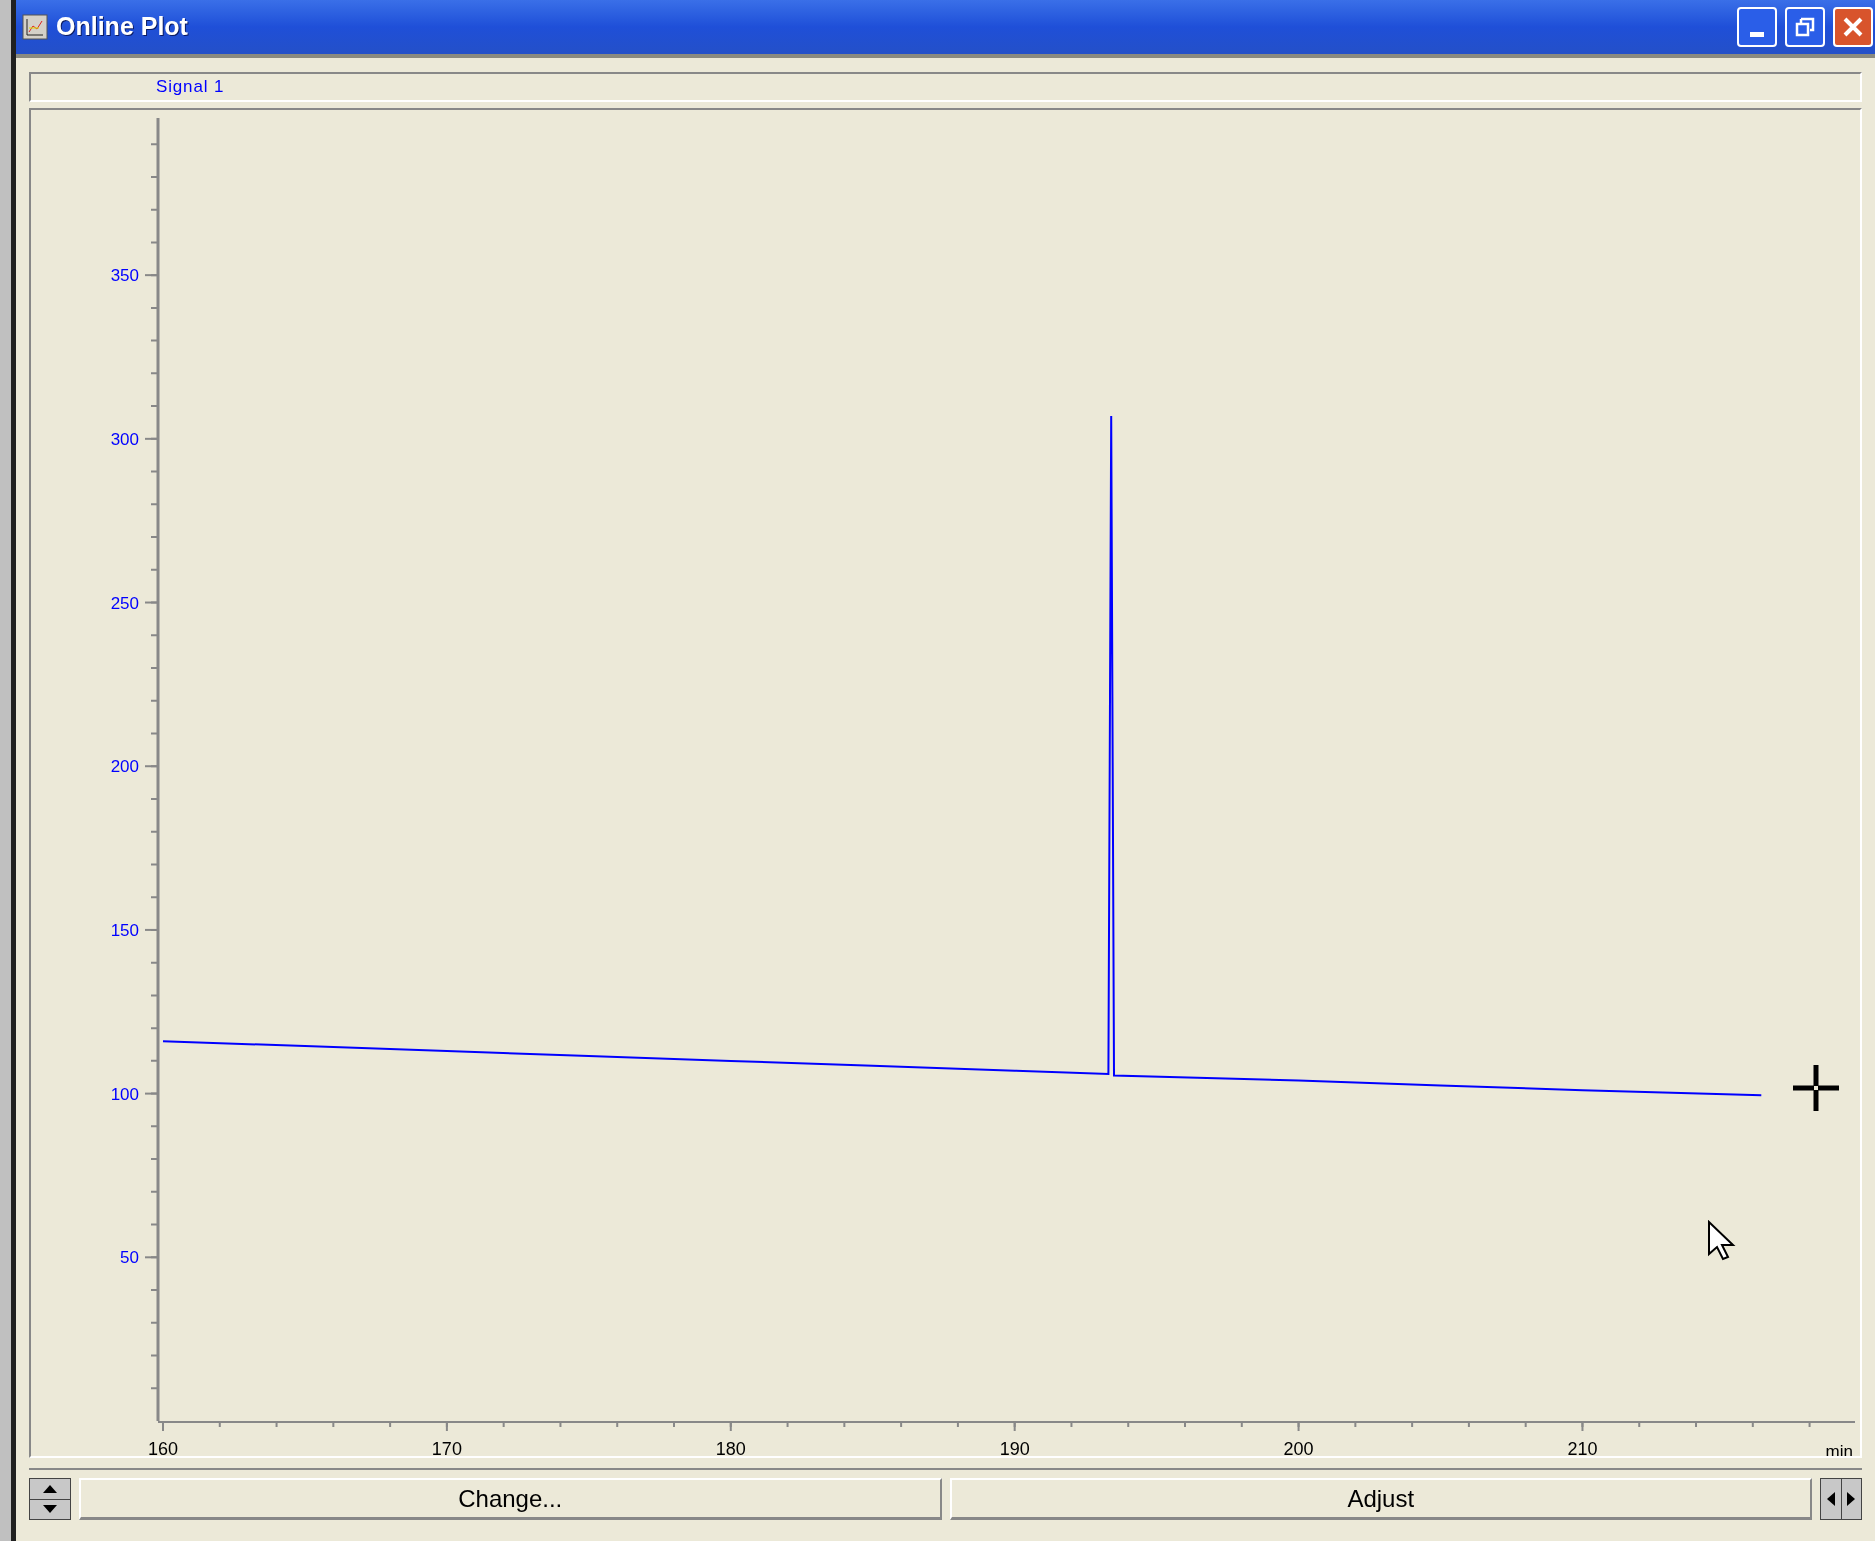 The width and height of the screenshot is (1875, 1541). I want to click on spinner-control, so click(50, 1499).